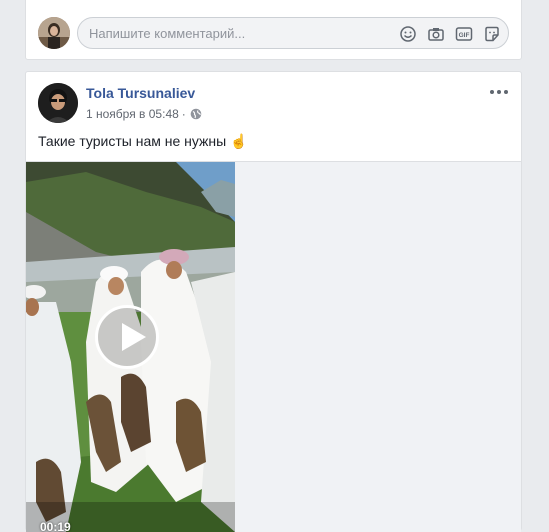  Describe the element at coordinates (492, 34) in the screenshot. I see `sticker-icon` at that location.